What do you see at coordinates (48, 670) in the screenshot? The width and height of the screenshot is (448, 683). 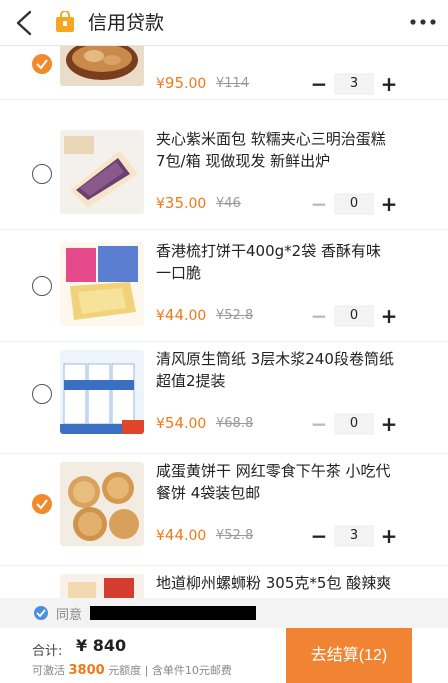 I see `credit-prefix: 可激活` at bounding box center [48, 670].